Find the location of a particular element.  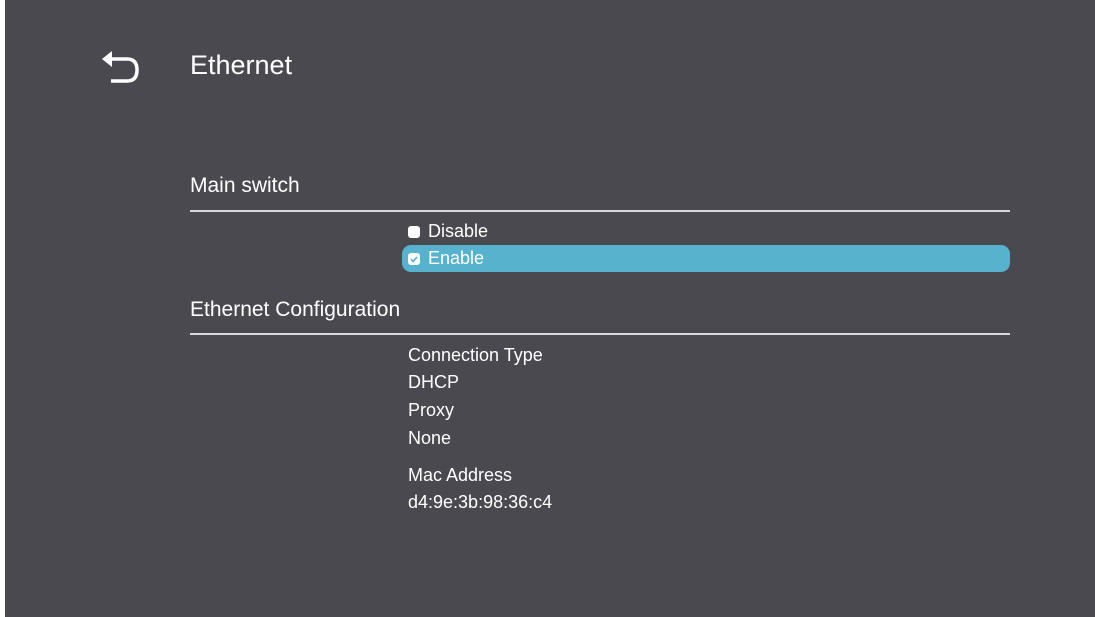

connection-type-value: DHCP is located at coordinates (434, 382).